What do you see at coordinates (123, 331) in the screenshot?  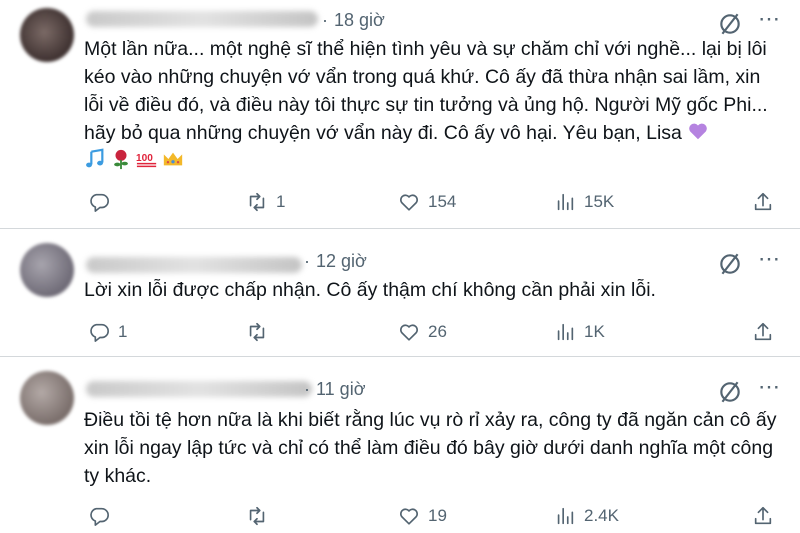 I see `reply-count: 1` at bounding box center [123, 331].